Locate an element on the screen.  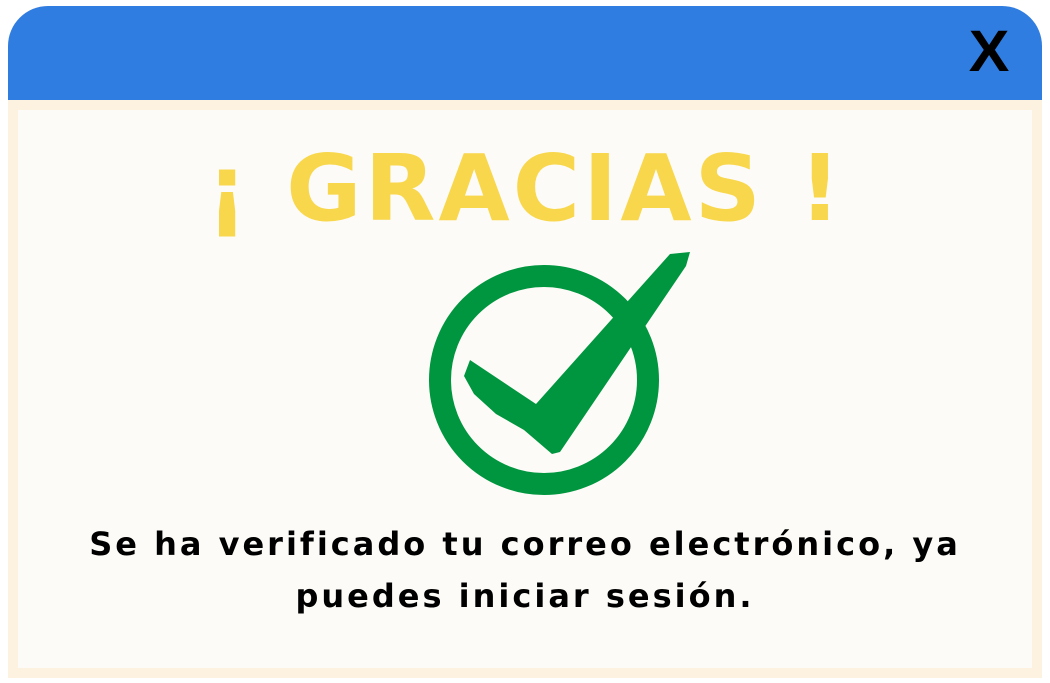
thanks-heading: ¡ GRACIAS ! is located at coordinates (525, 188).